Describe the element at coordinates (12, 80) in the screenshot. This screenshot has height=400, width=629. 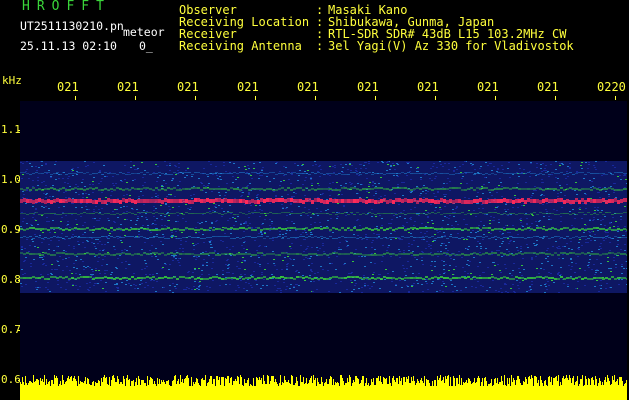
I see `y-axis-unit: kHz` at that location.